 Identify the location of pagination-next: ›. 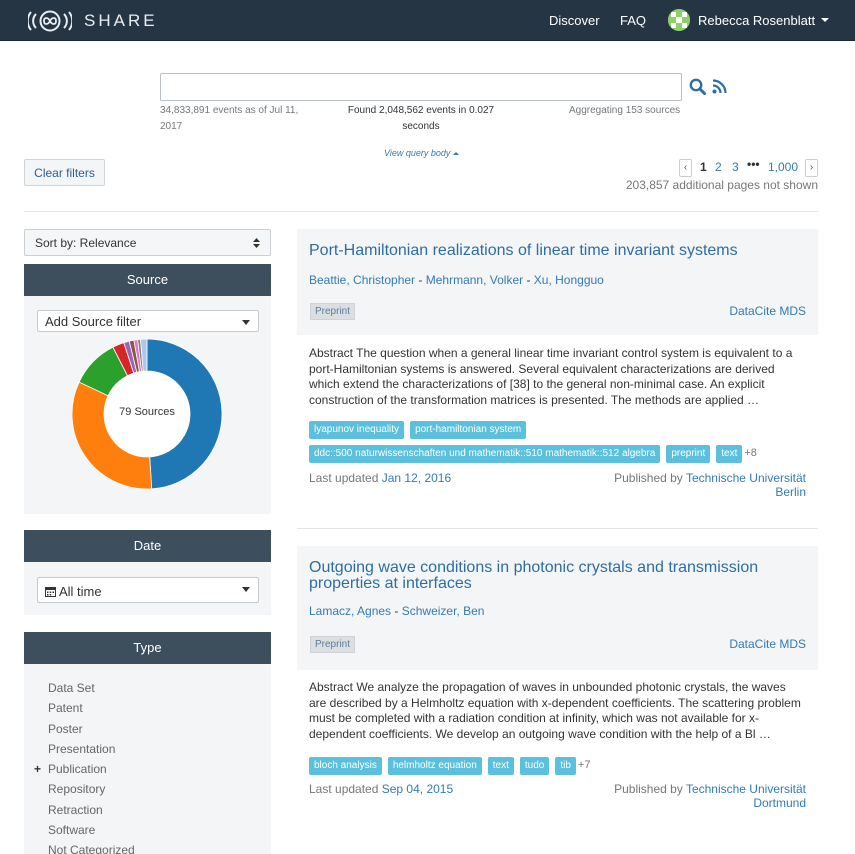
(811, 168).